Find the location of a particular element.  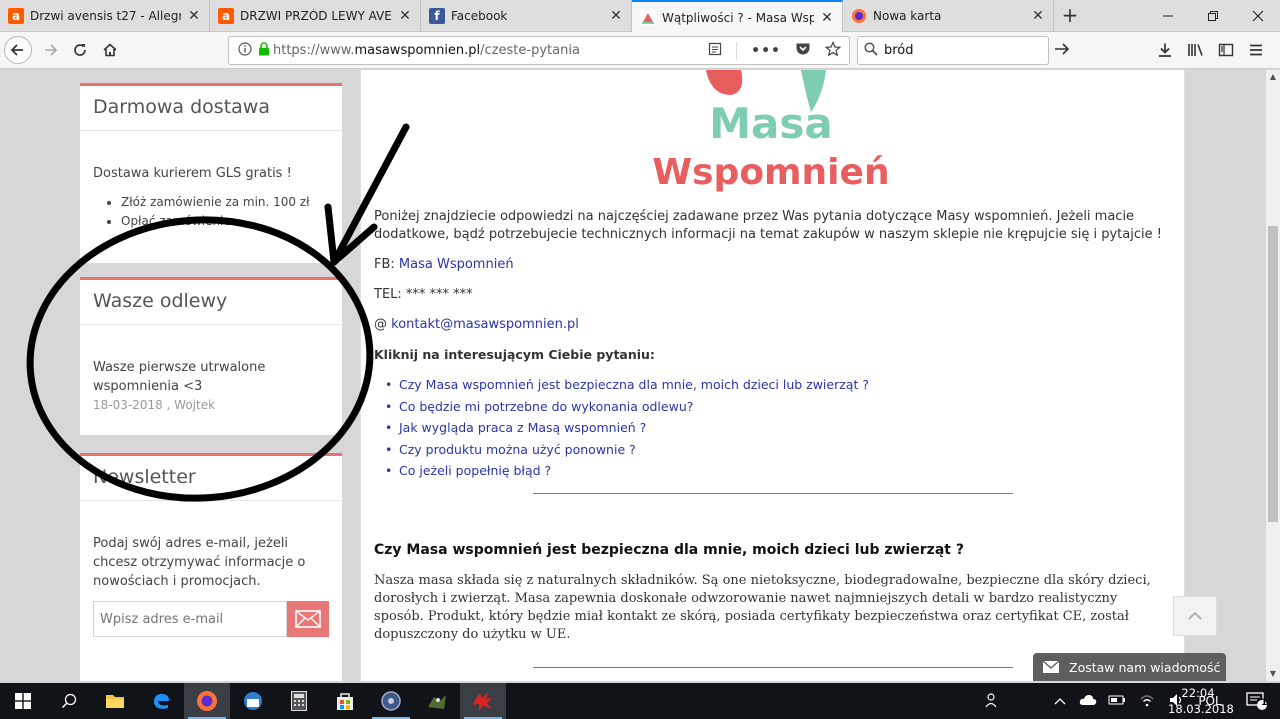

post-title-link: Wasze pierwsze utrwalone wspomnienia <3 is located at coordinates (183, 377).